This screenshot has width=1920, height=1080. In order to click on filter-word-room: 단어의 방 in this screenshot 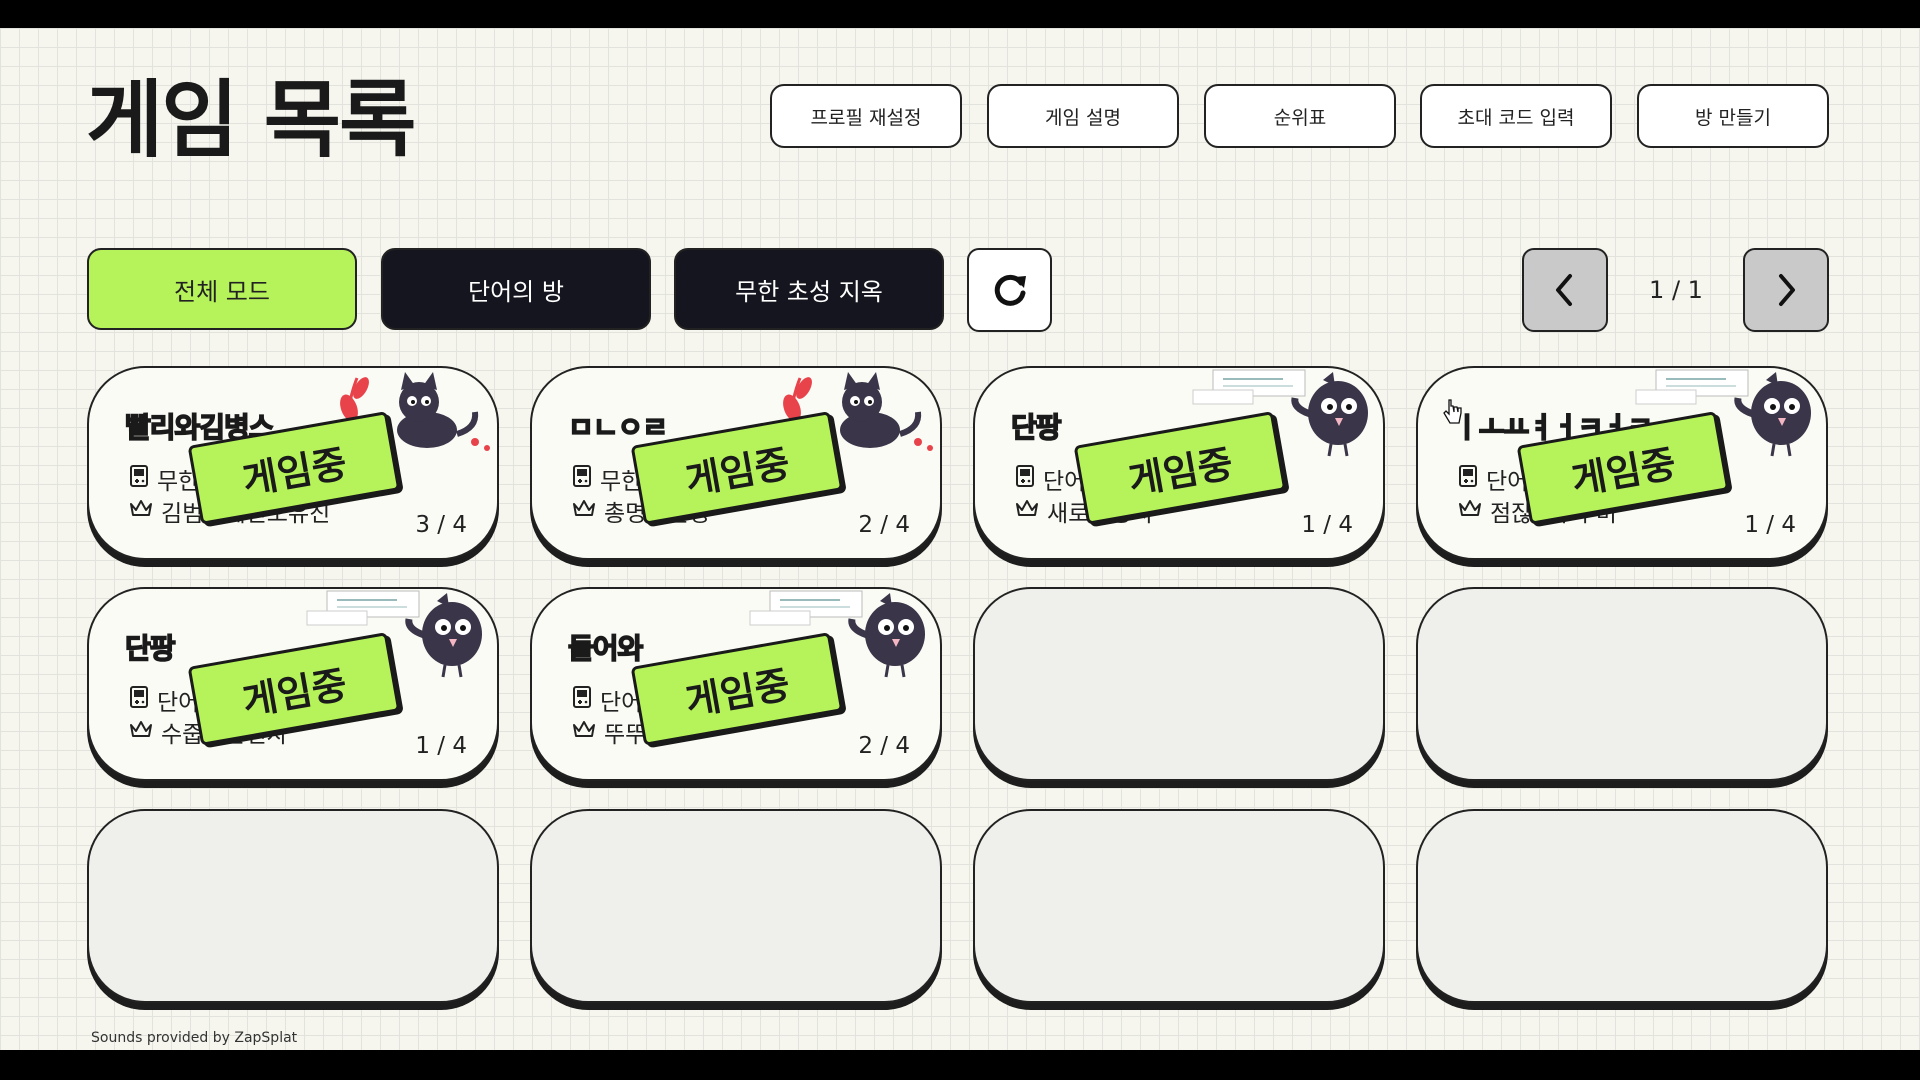, I will do `click(516, 289)`.